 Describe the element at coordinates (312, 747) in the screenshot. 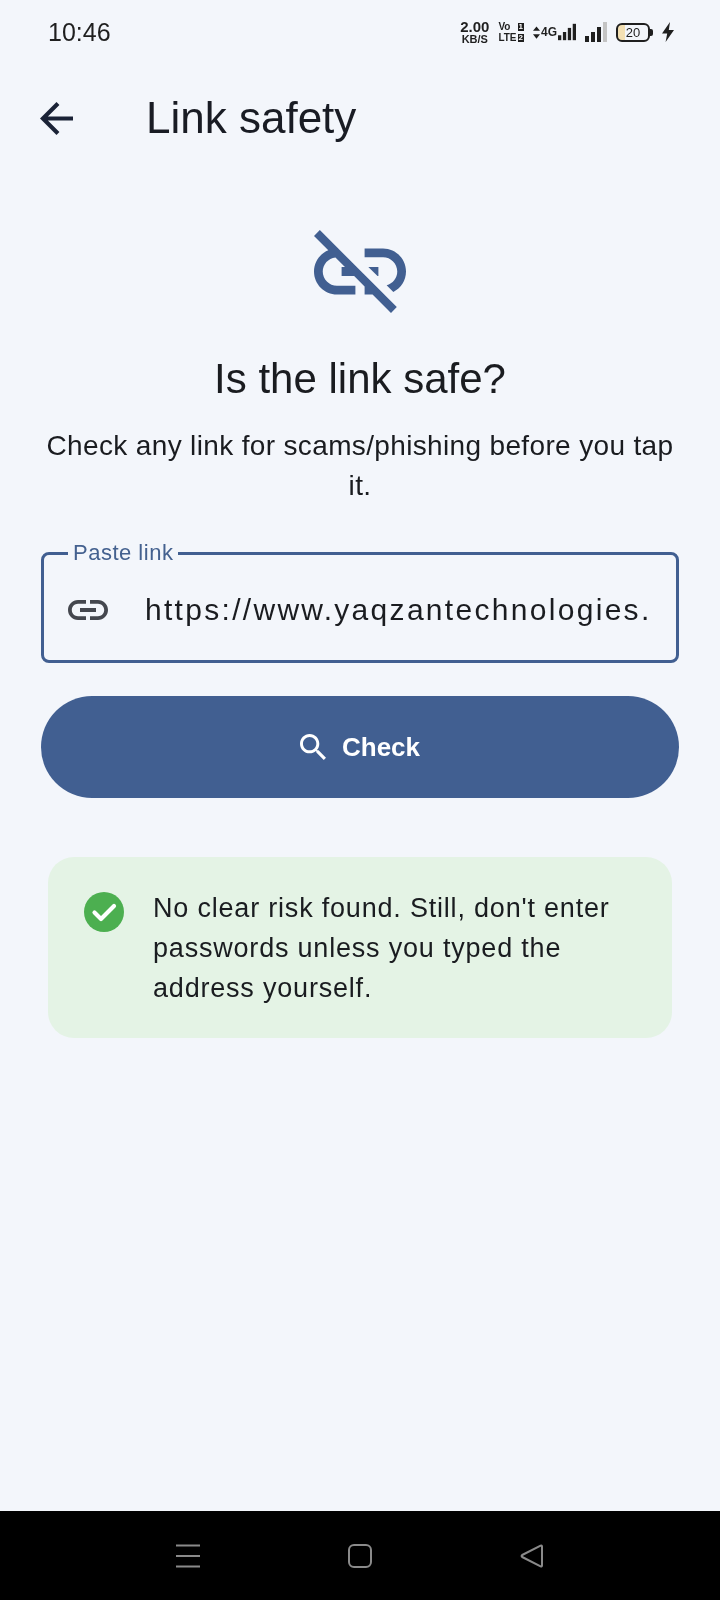

I see `search-icon` at that location.